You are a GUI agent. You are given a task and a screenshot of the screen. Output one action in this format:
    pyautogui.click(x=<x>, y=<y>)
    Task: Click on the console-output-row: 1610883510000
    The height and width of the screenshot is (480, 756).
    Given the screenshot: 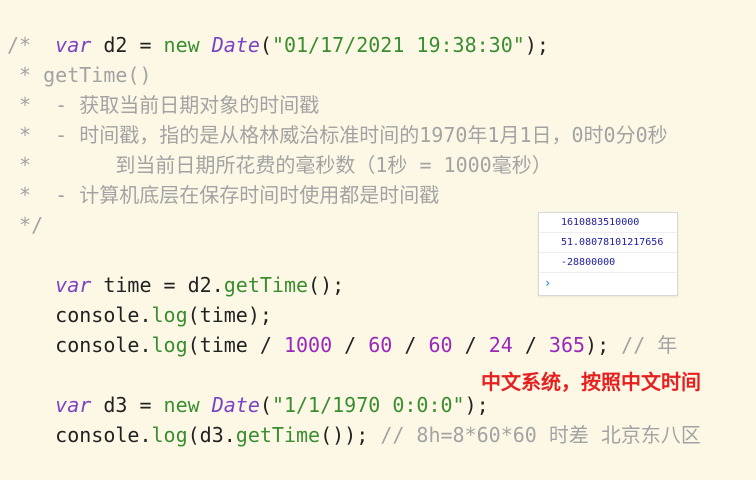 What is the action you would take?
    pyautogui.click(x=608, y=223)
    